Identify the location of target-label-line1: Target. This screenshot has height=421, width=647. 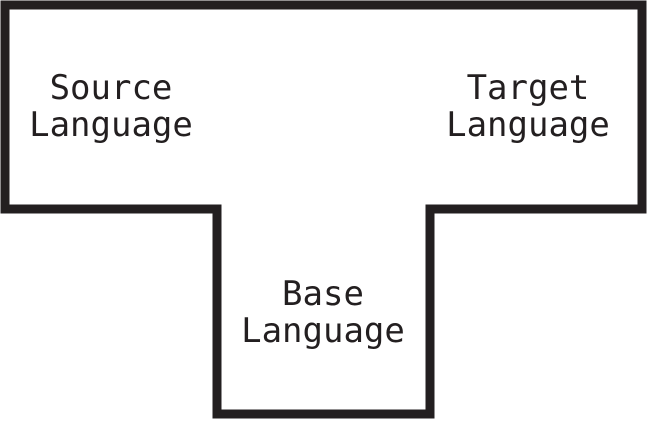
(528, 88).